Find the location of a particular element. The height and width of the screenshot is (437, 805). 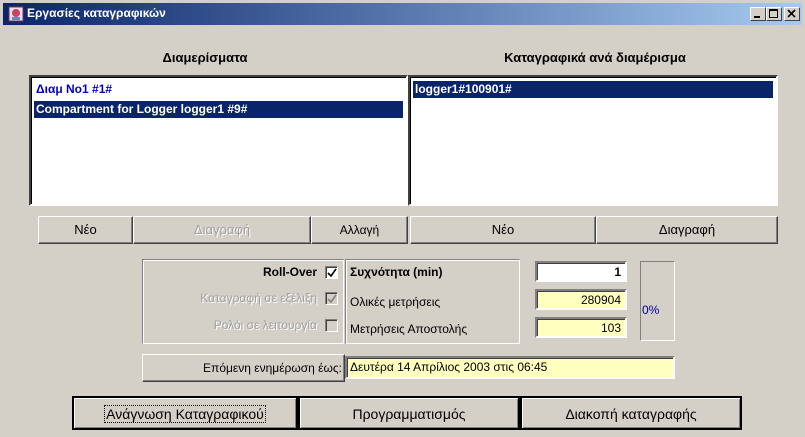

new-compartment-button: Νέο is located at coordinates (85, 230).